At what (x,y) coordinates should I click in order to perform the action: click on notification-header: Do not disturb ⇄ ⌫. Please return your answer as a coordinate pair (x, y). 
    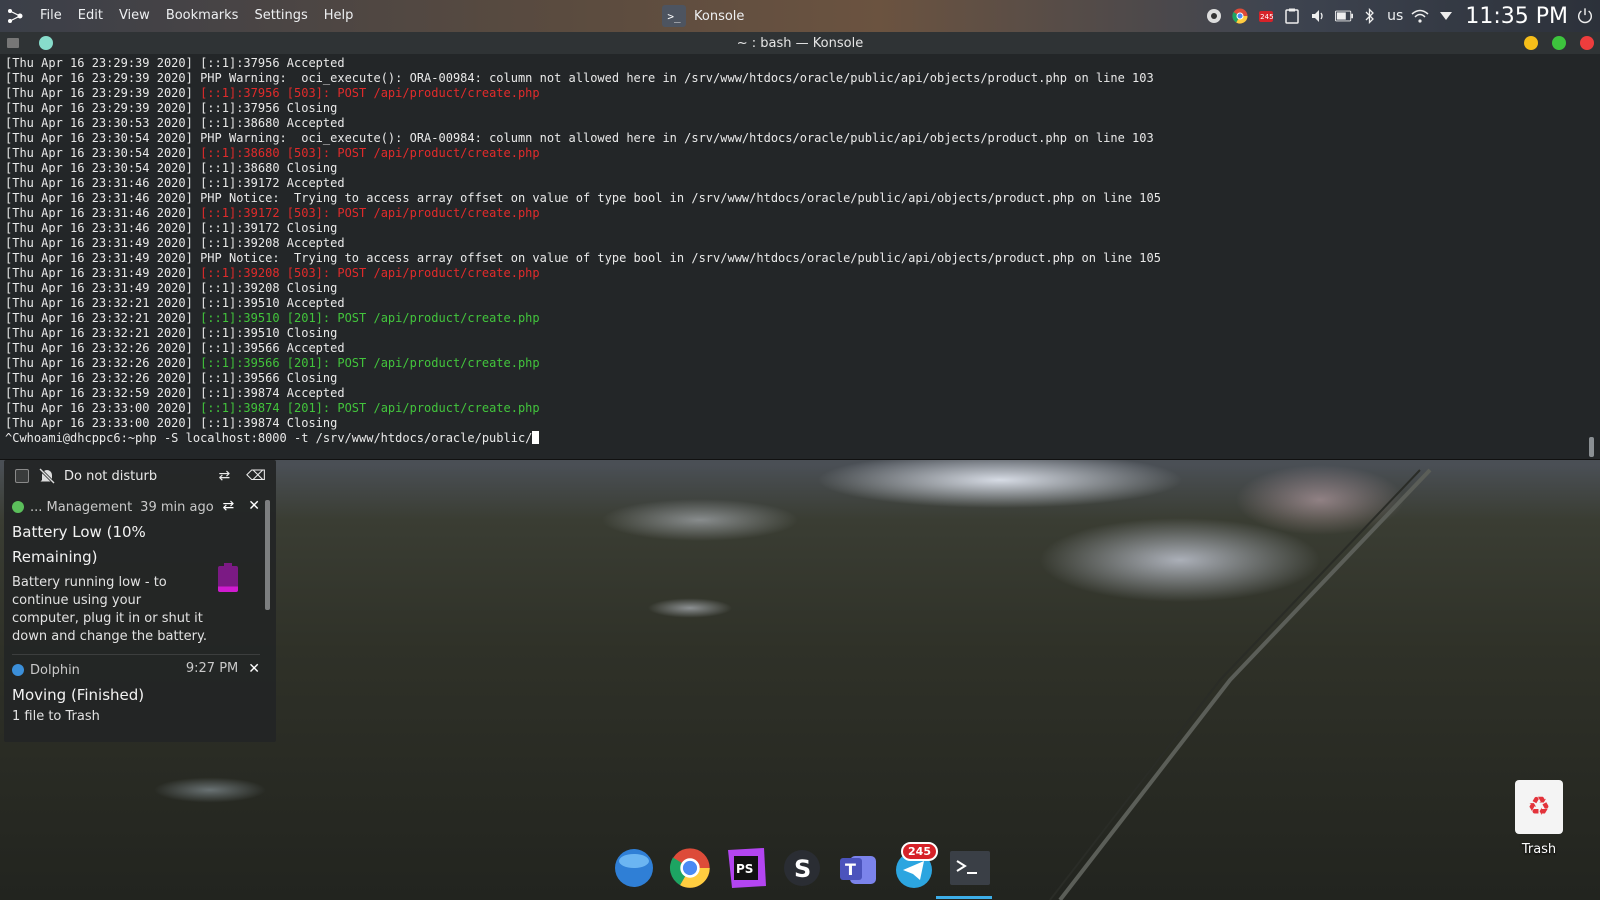
    Looking at the image, I should click on (140, 476).